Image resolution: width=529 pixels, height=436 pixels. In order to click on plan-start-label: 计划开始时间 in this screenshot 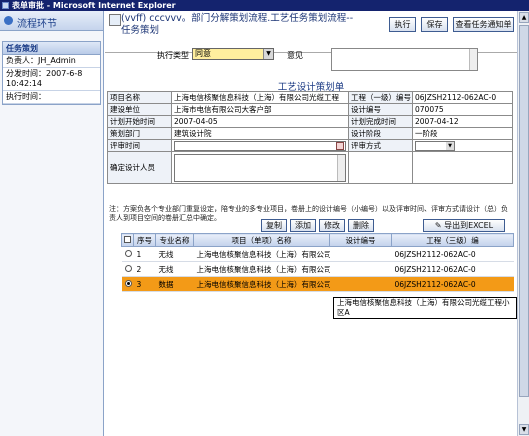, I will do `click(139, 121)`.